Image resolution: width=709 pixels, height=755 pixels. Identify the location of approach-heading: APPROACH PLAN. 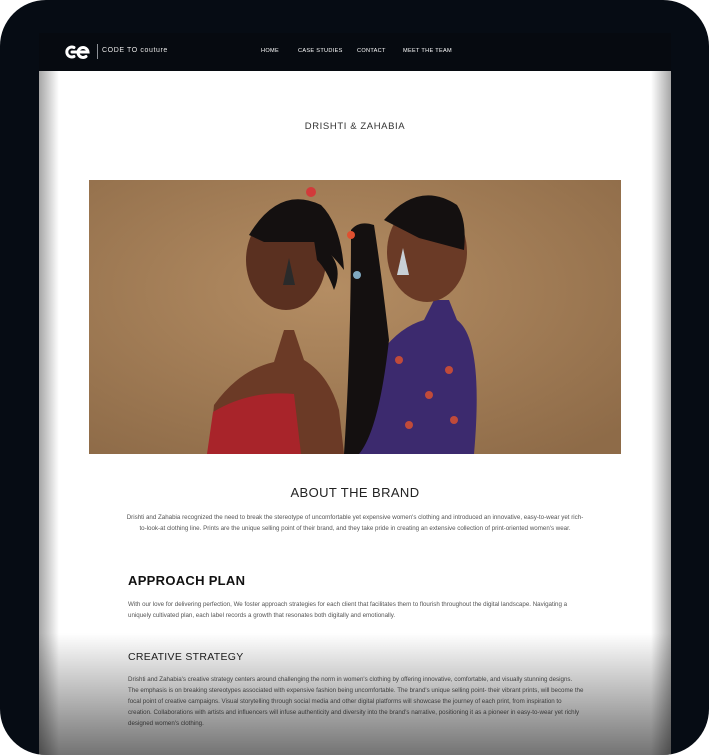
(187, 580).